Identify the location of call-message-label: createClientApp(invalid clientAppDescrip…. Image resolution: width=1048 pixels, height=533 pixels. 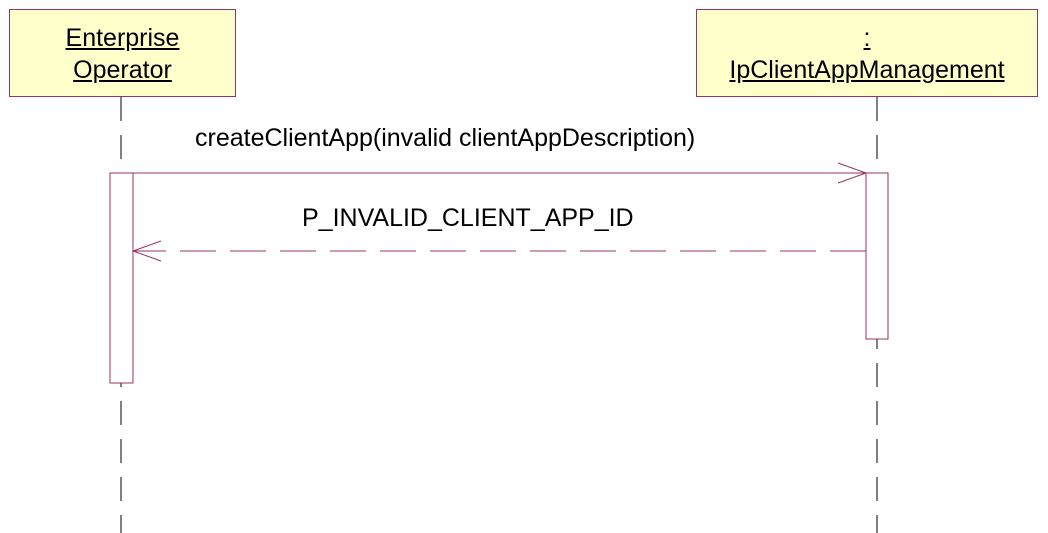
(445, 138).